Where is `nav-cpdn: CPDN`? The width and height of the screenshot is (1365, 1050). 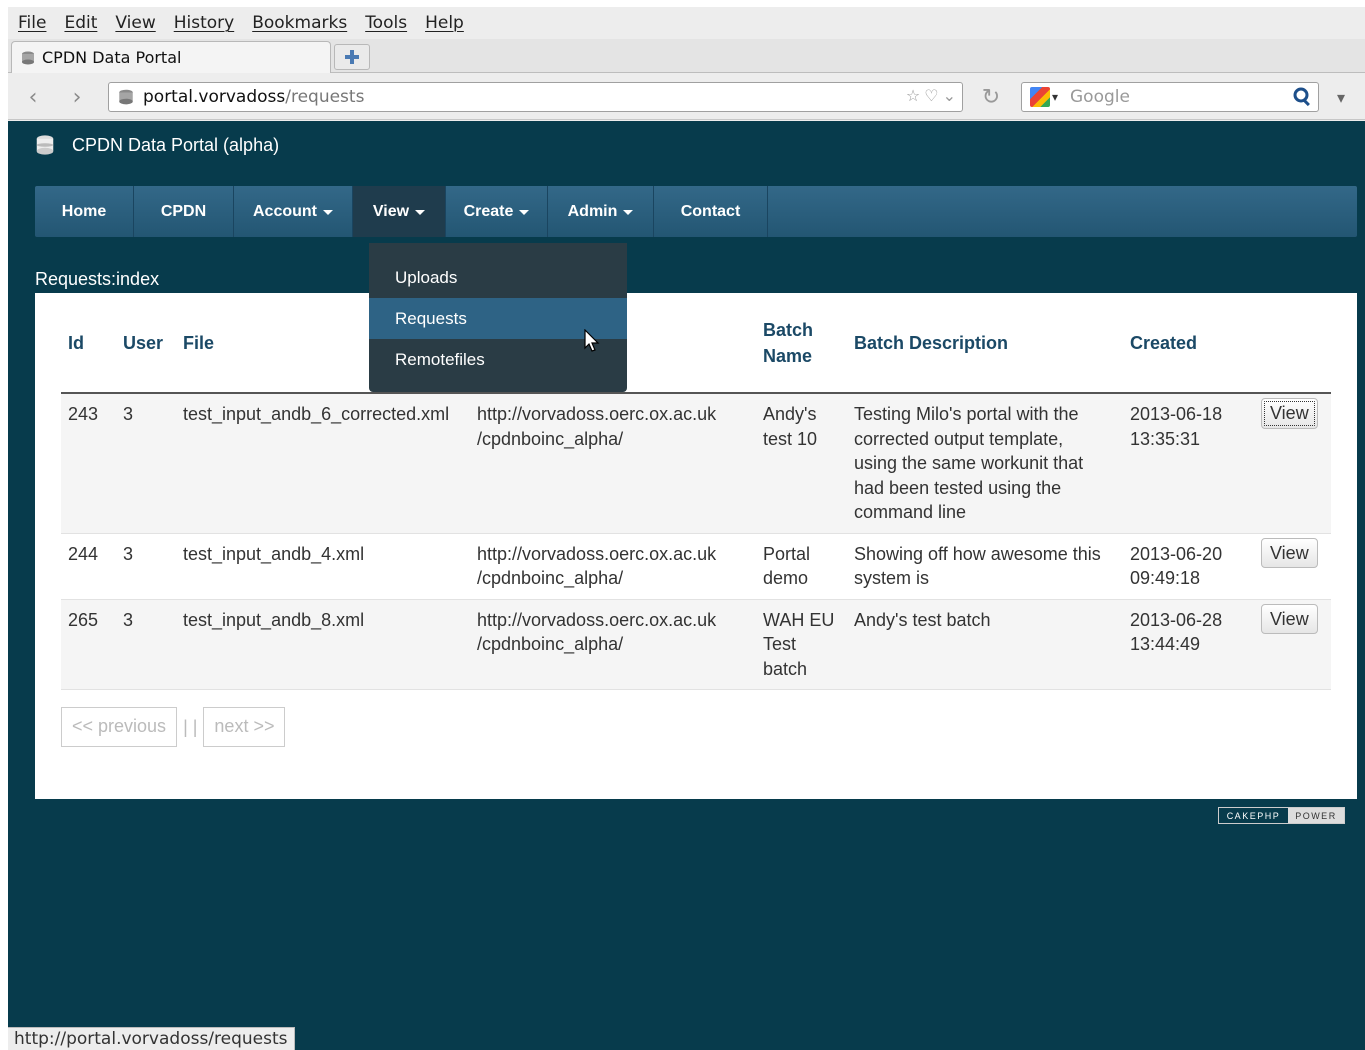
nav-cpdn: CPDN is located at coordinates (184, 211).